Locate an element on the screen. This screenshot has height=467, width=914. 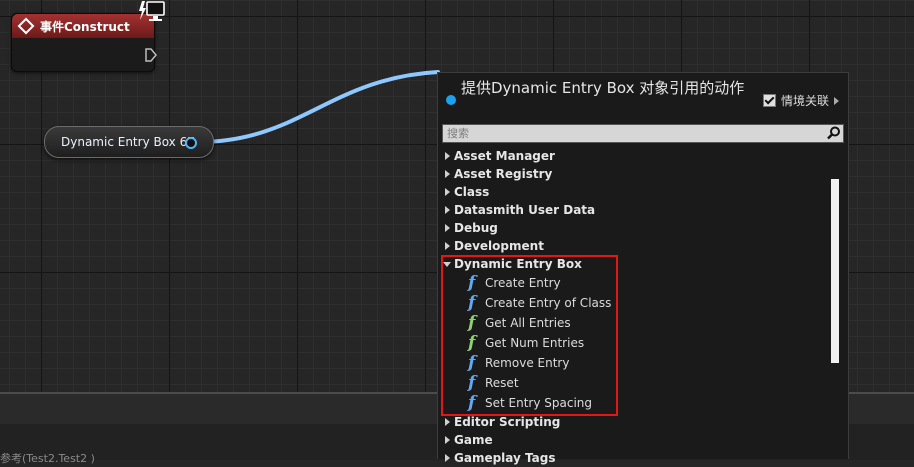
category-label: Class is located at coordinates (472, 192).